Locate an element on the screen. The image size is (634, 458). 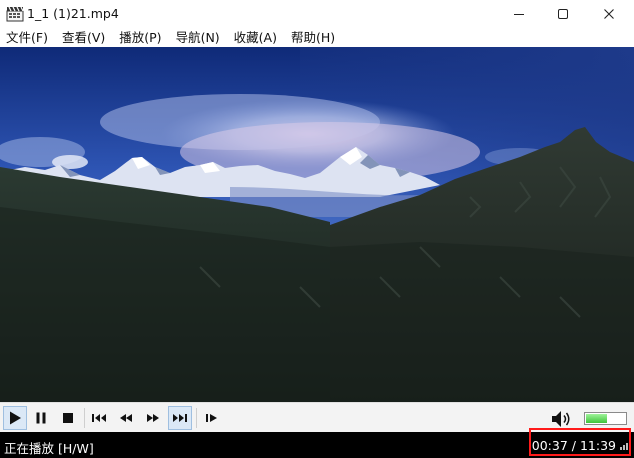
rewind-icon is located at coordinates (126, 418).